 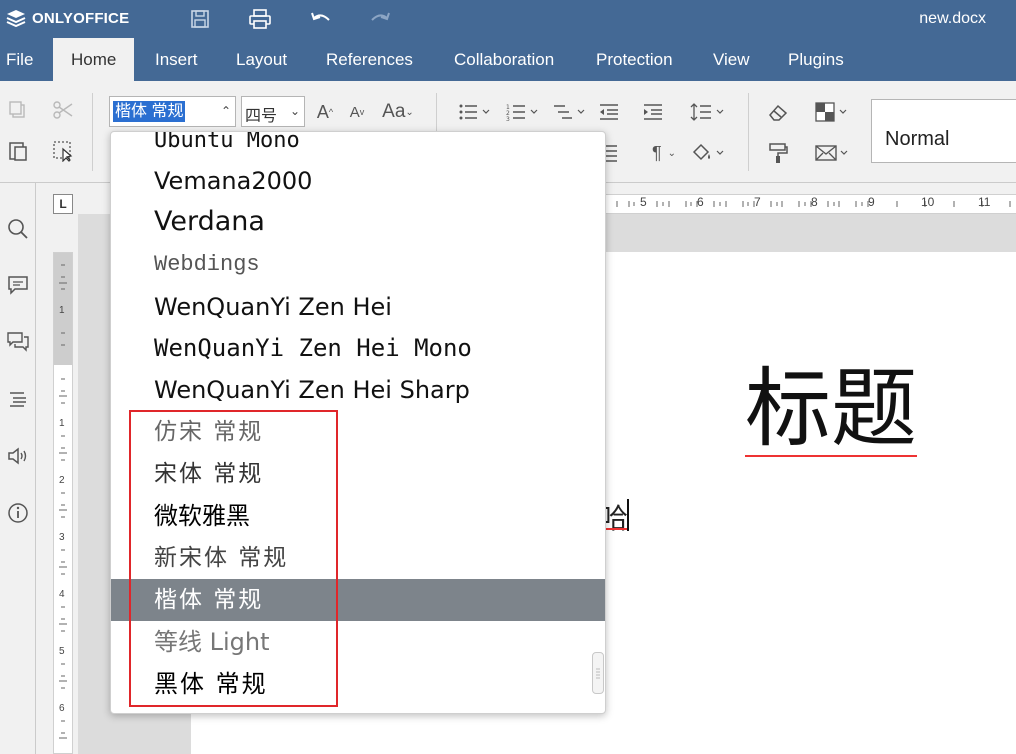 I want to click on ruler-label: 3, so click(x=62, y=537).